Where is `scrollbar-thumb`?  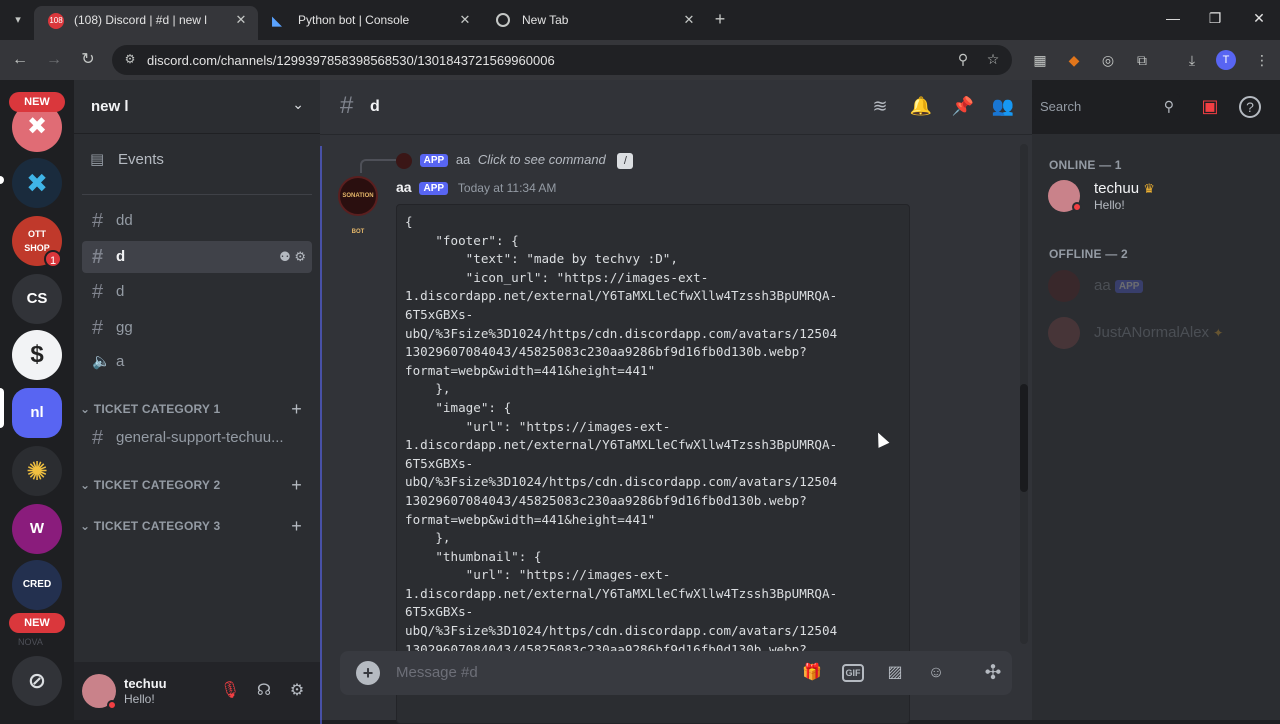
scrollbar-thumb is located at coordinates (1024, 438).